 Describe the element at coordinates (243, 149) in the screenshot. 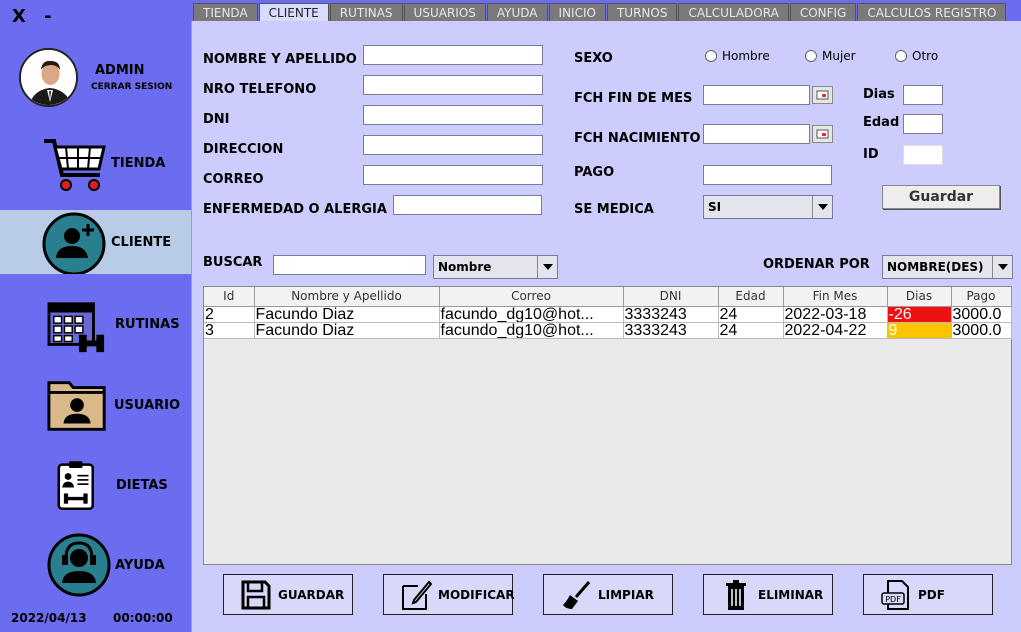

I see `direccion-label: DIRECCION` at that location.